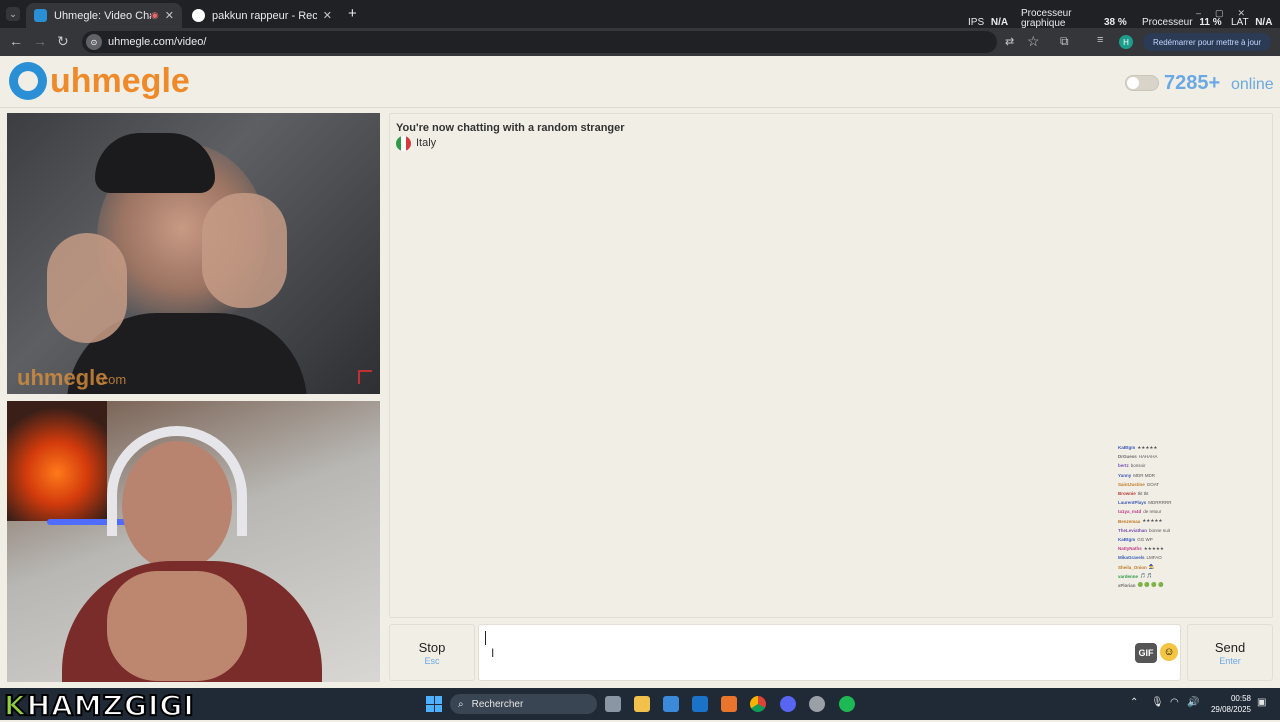 The height and width of the screenshot is (722, 1280). I want to click on self-video, so click(193, 541).